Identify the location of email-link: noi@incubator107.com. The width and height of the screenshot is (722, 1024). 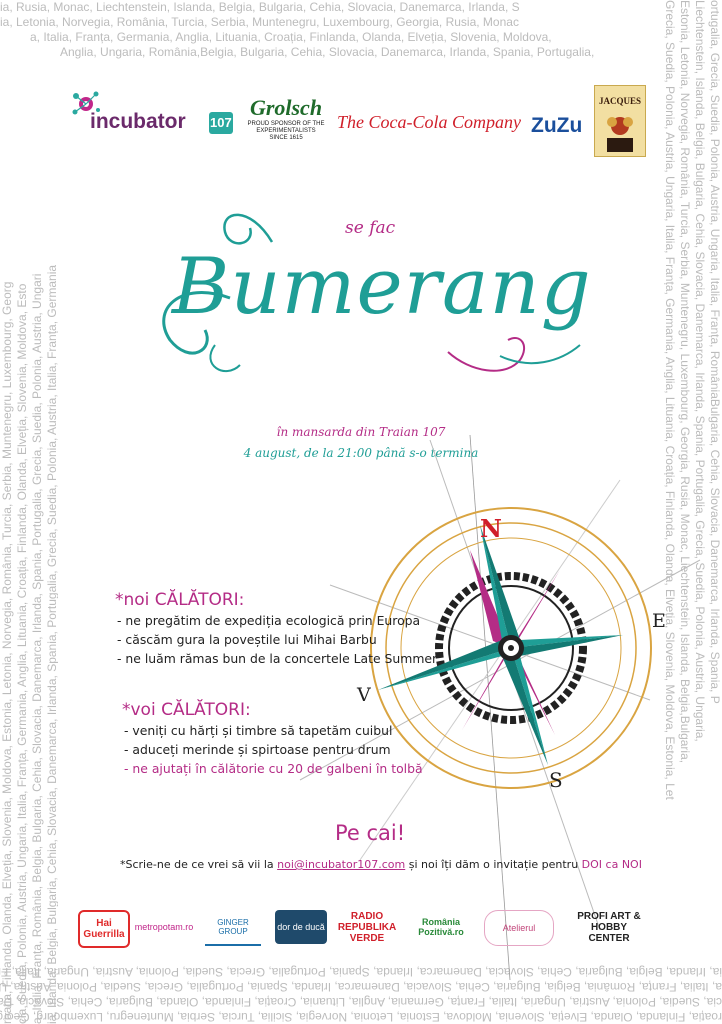
(341, 864).